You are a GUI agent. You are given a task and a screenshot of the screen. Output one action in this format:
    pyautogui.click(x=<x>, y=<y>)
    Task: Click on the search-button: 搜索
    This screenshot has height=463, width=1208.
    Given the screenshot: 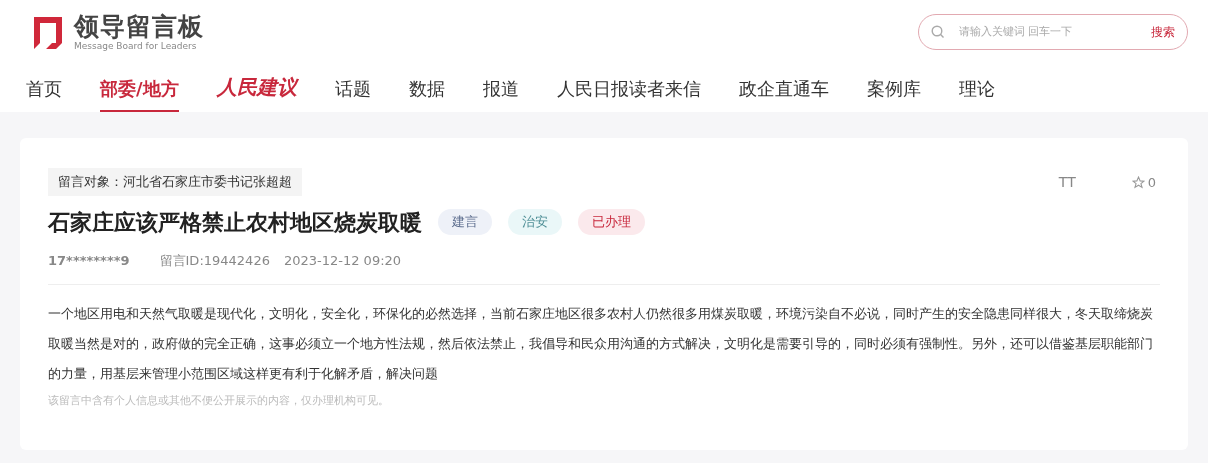 What is the action you would take?
    pyautogui.click(x=1163, y=32)
    